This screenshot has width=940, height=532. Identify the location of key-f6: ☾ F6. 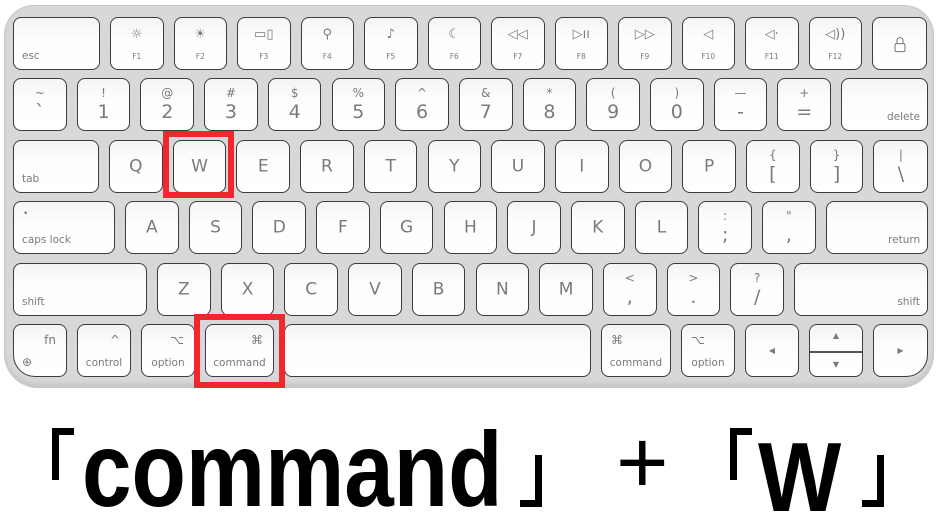
(454, 43).